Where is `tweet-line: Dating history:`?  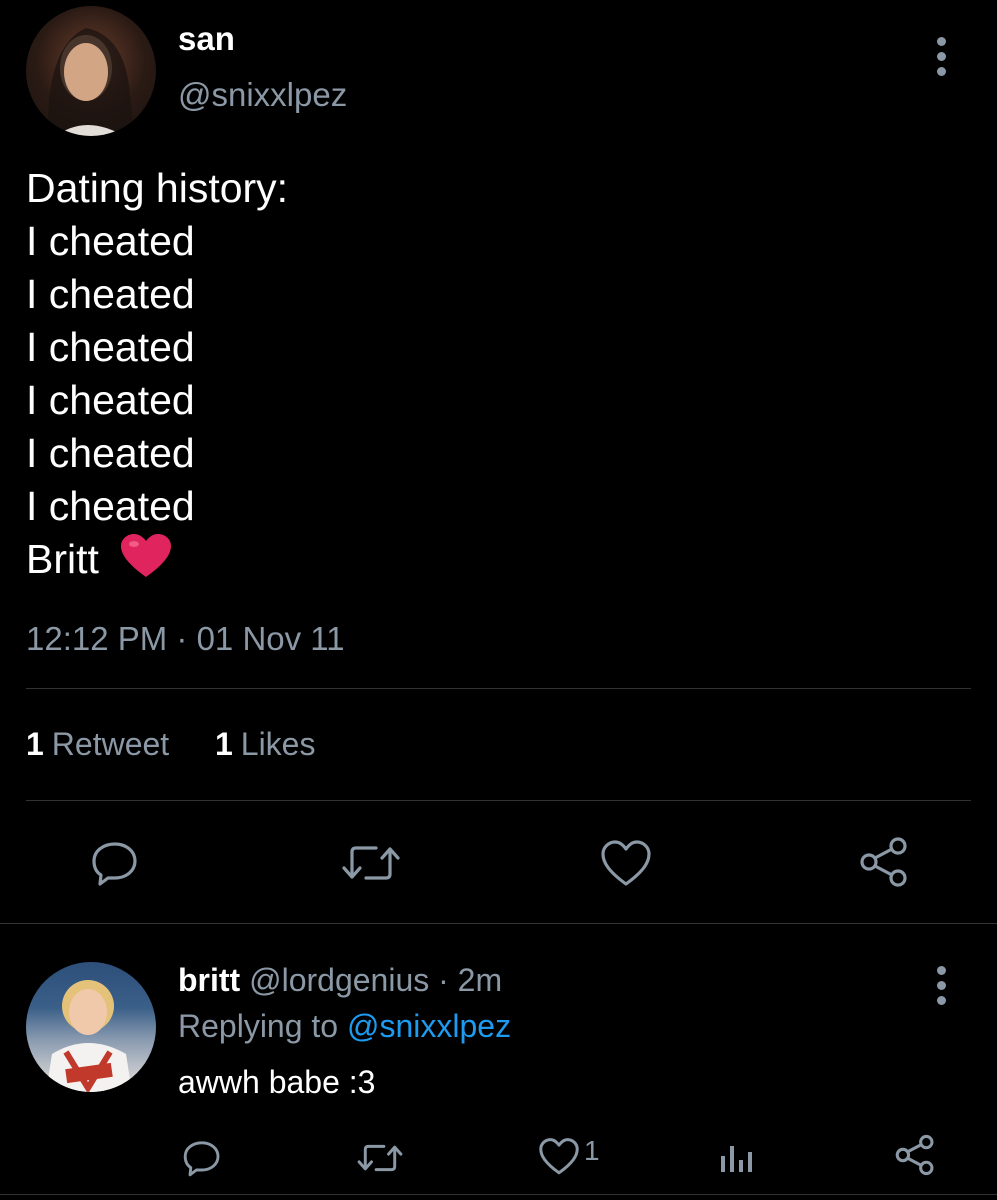
tweet-line: Dating history: is located at coordinates (157, 188).